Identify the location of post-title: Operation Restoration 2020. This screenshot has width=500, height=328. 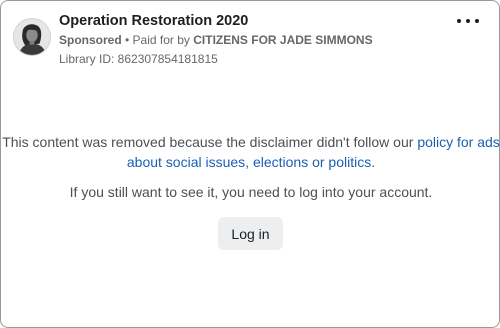
(153, 21).